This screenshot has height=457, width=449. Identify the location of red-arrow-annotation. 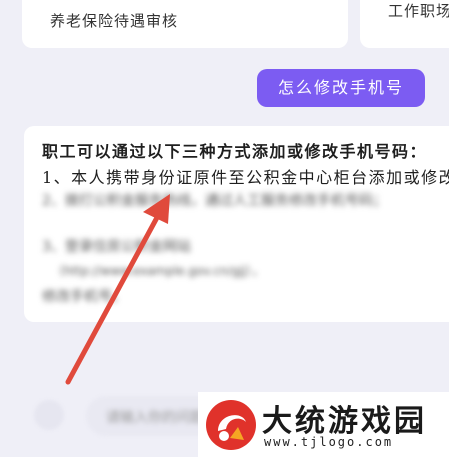
(117, 289).